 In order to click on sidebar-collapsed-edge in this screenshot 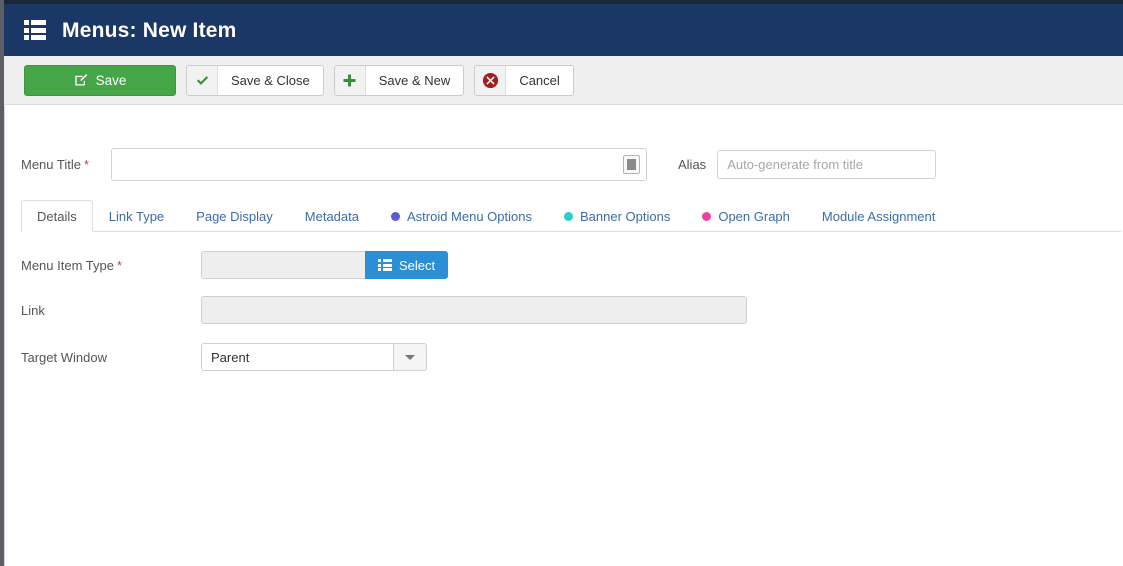, I will do `click(2, 283)`.